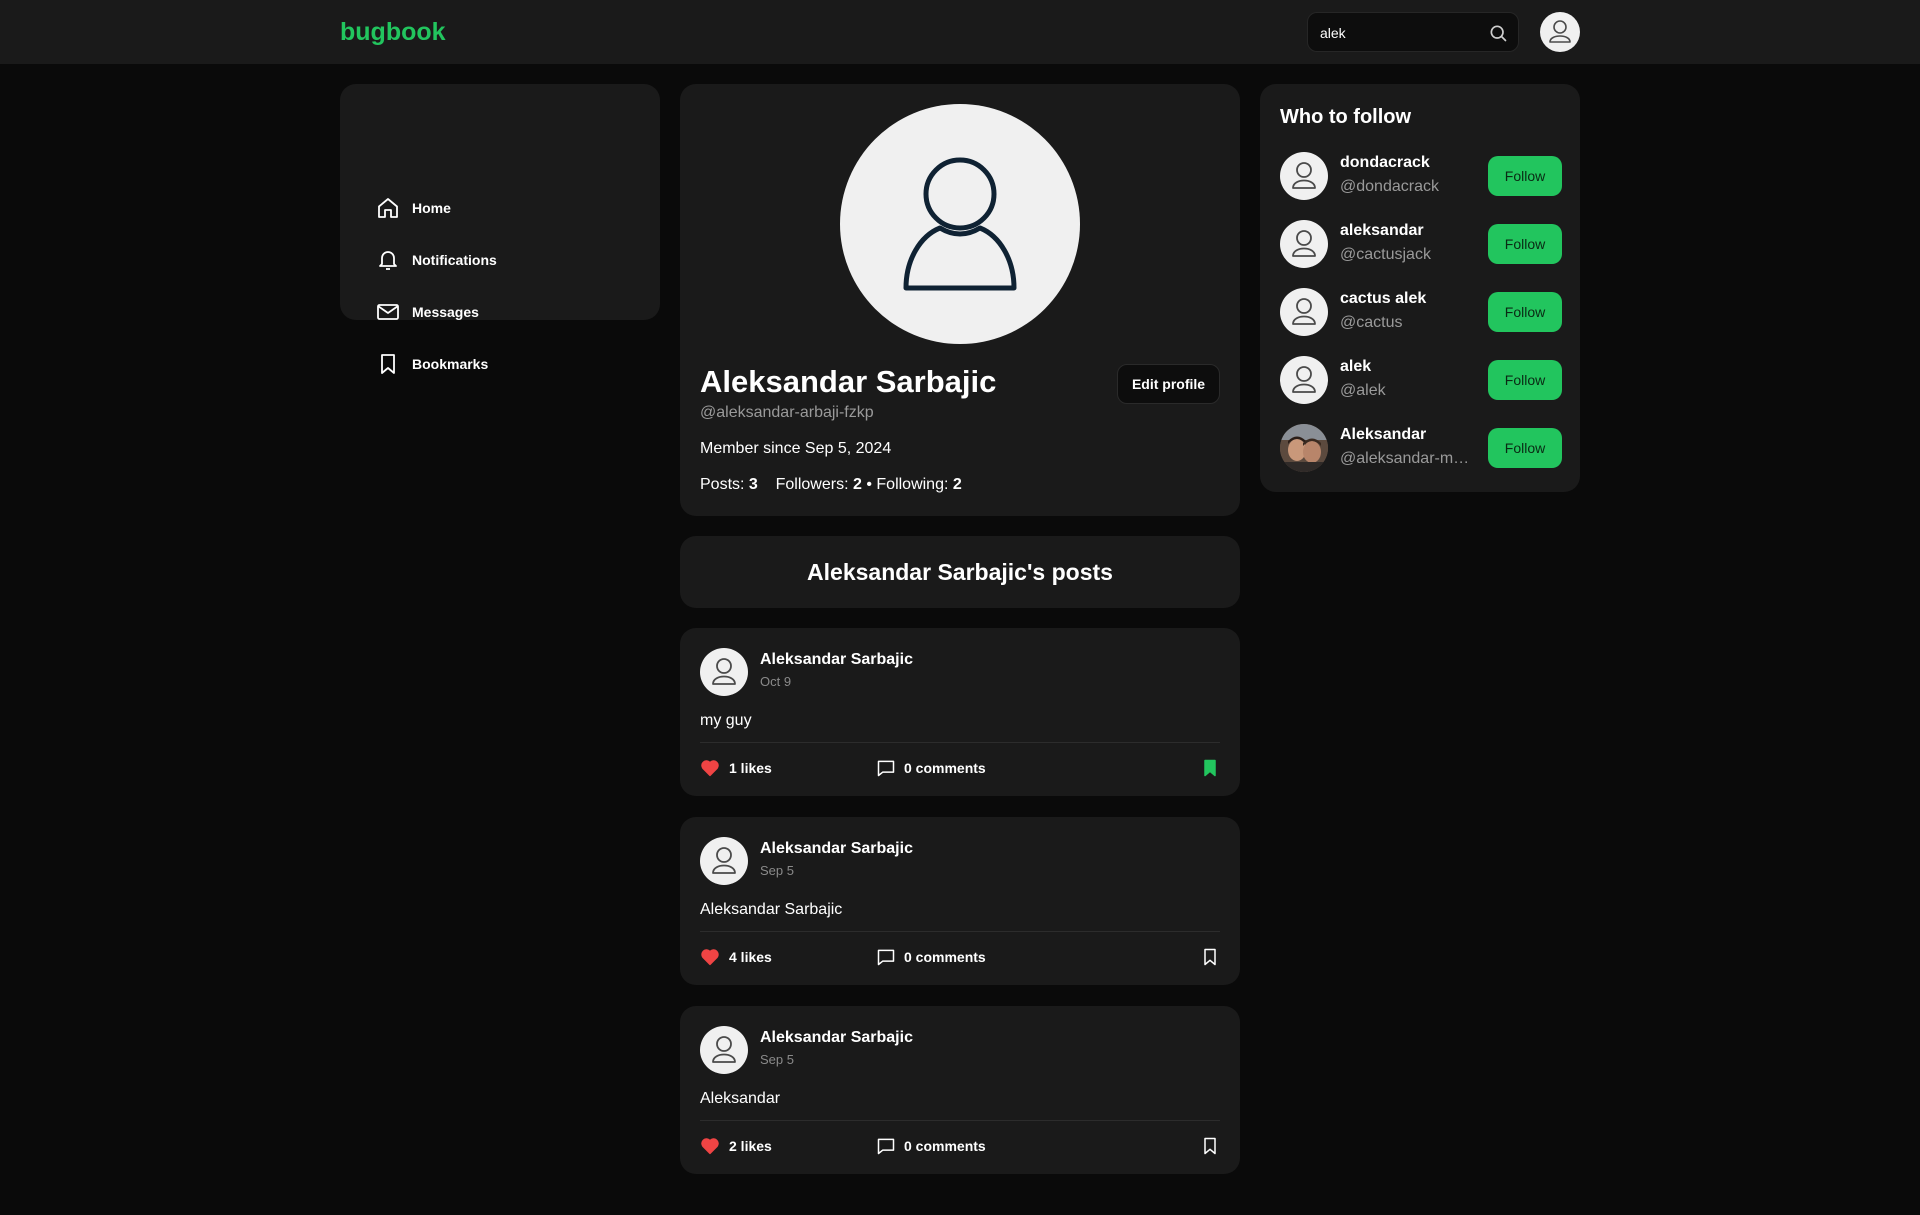 This screenshot has height=1215, width=1920. What do you see at coordinates (1355, 367) in the screenshot?
I see `suggested-user-name: alek` at bounding box center [1355, 367].